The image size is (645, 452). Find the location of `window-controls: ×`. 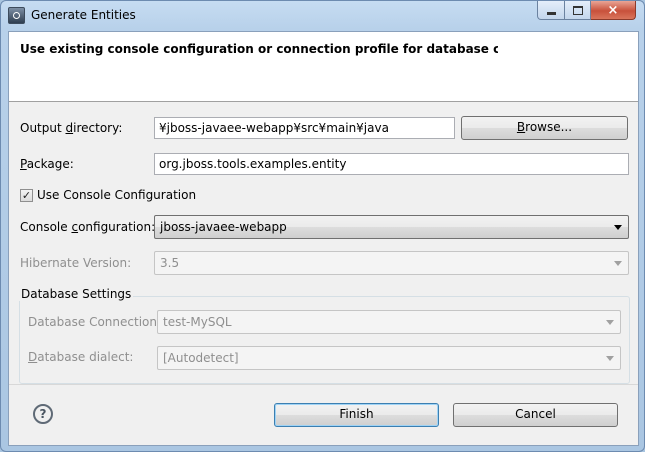

window-controls: × is located at coordinates (586, 11).